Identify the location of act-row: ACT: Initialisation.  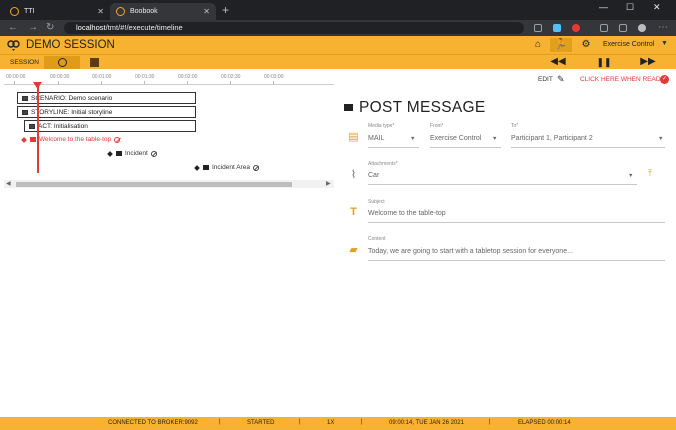
(110, 126).